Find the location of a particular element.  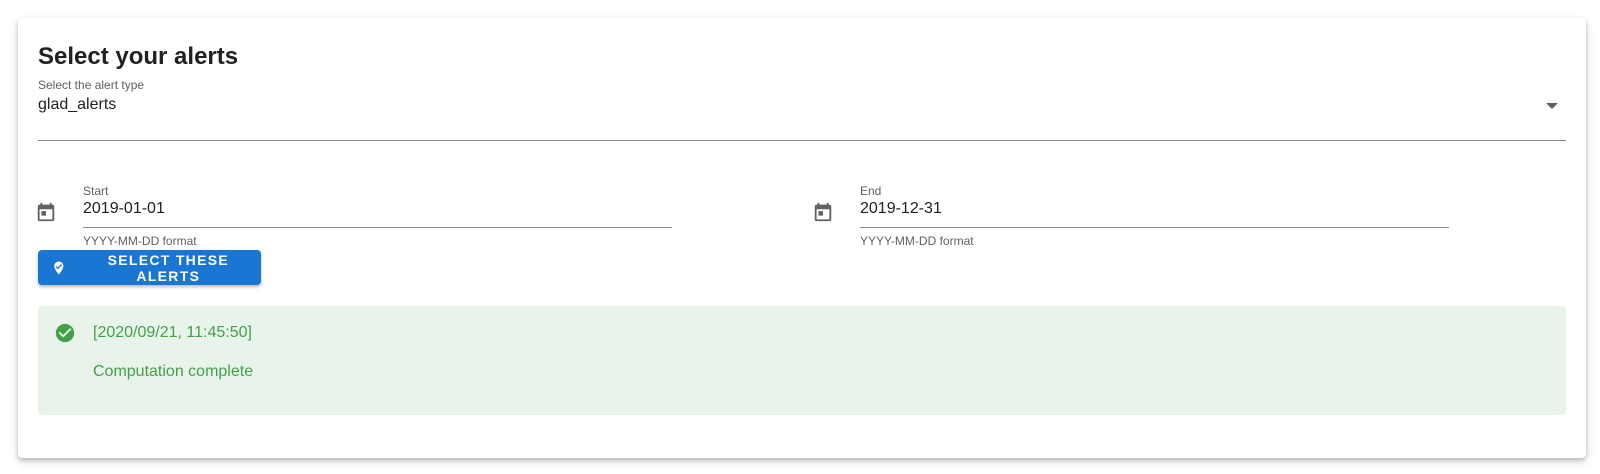

start-date-input is located at coordinates (377, 209).